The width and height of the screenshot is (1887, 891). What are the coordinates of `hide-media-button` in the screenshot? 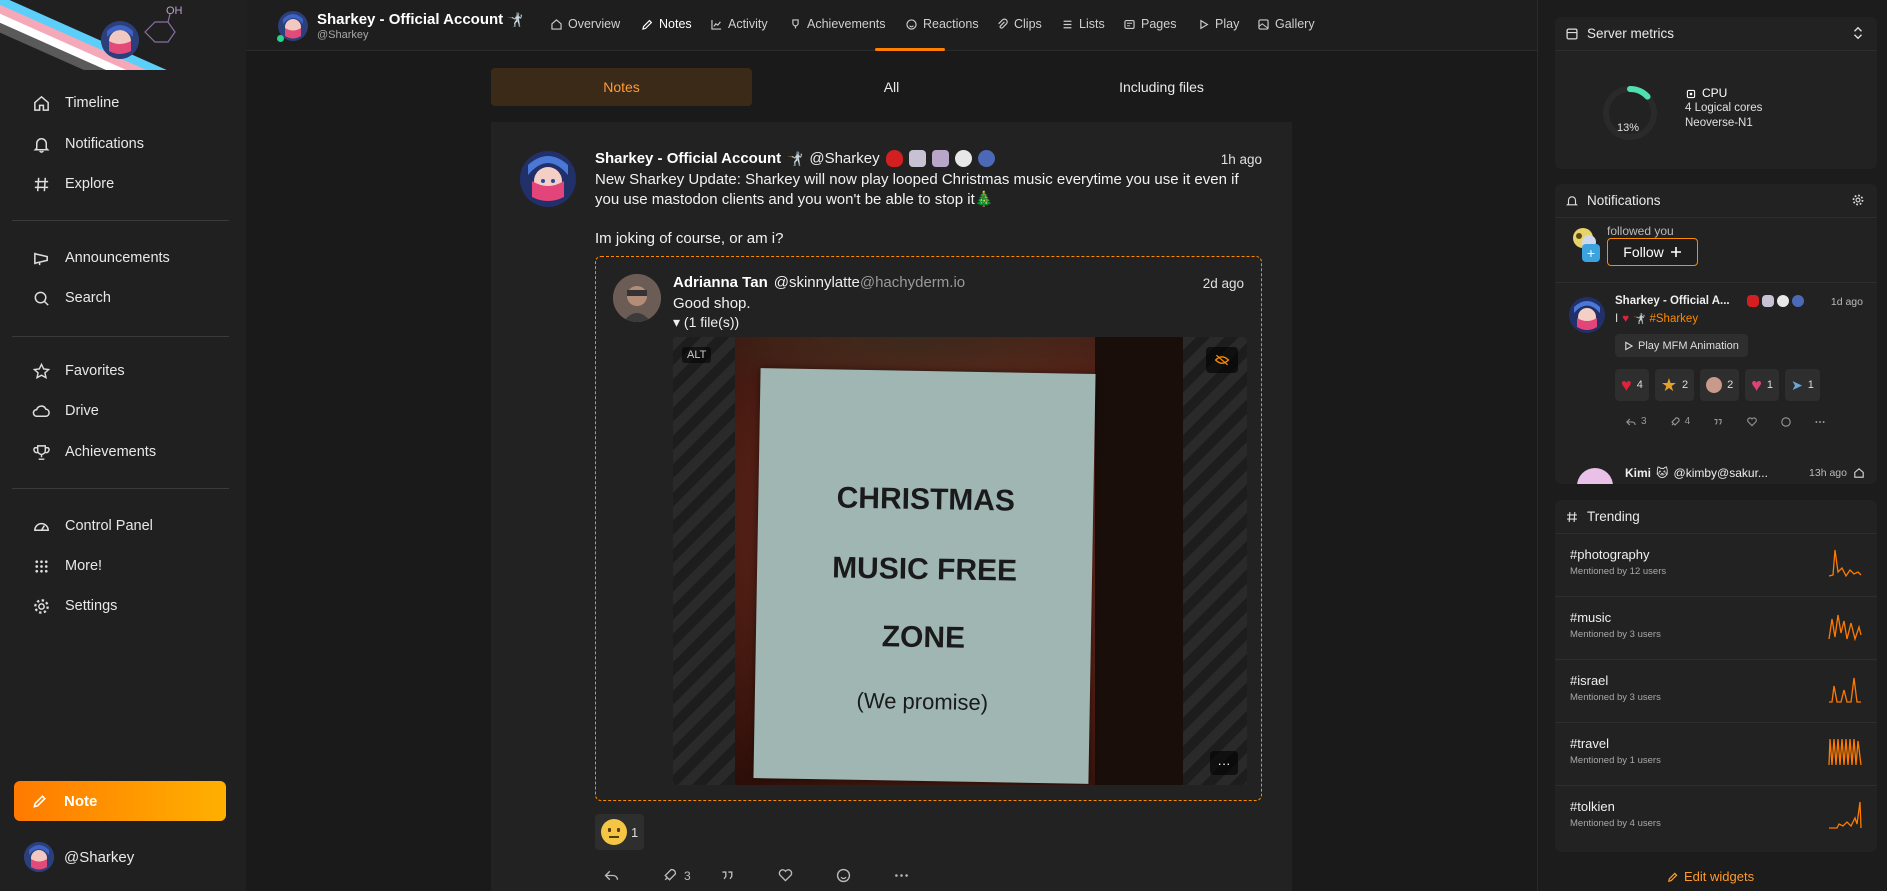 It's located at (1222, 360).